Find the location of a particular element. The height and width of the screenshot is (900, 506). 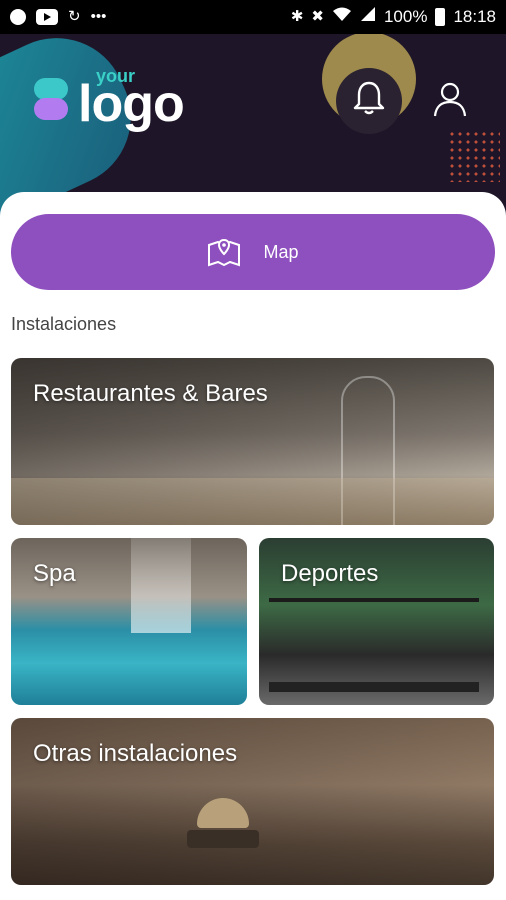

more-icon: ••• is located at coordinates (98, 16).